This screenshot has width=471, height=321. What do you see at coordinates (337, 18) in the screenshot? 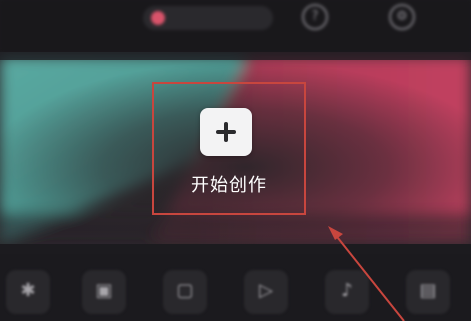
I see `help-button: ?` at bounding box center [337, 18].